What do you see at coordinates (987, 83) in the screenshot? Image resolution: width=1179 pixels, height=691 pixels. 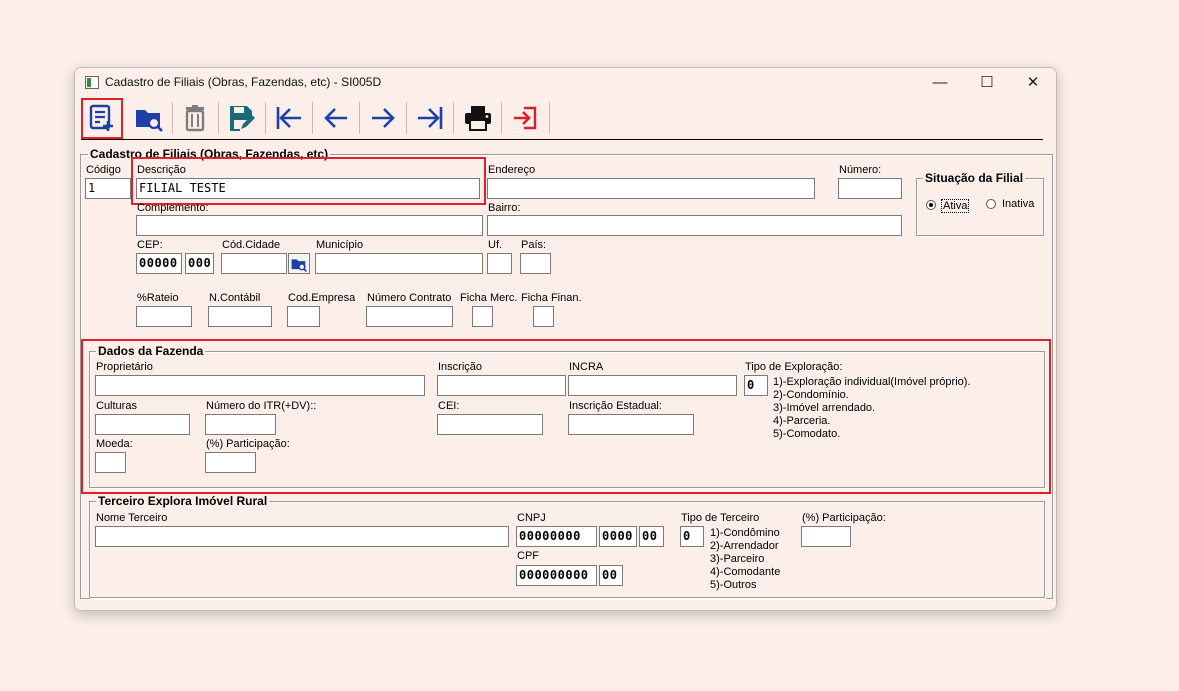 I see `maximize-button: ☐` at bounding box center [987, 83].